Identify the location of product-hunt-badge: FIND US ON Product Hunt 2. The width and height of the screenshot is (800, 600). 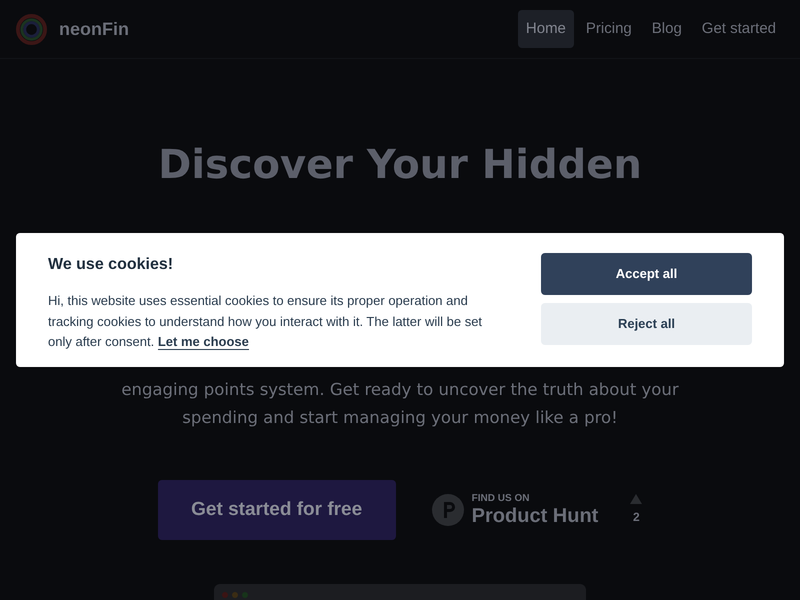
(537, 510).